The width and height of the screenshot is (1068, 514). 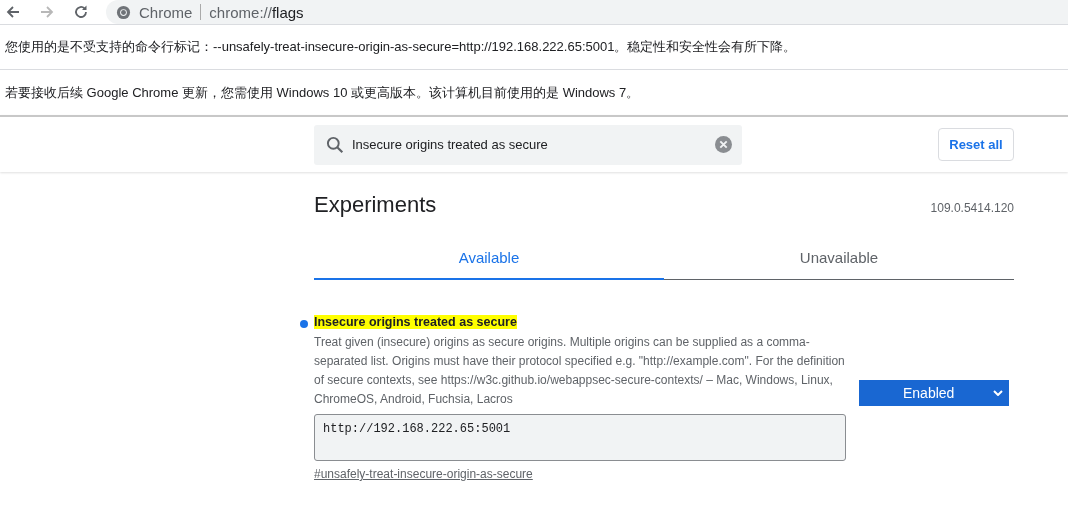 What do you see at coordinates (587, 12) in the screenshot?
I see `address-bar: Chrome chrome://flags` at bounding box center [587, 12].